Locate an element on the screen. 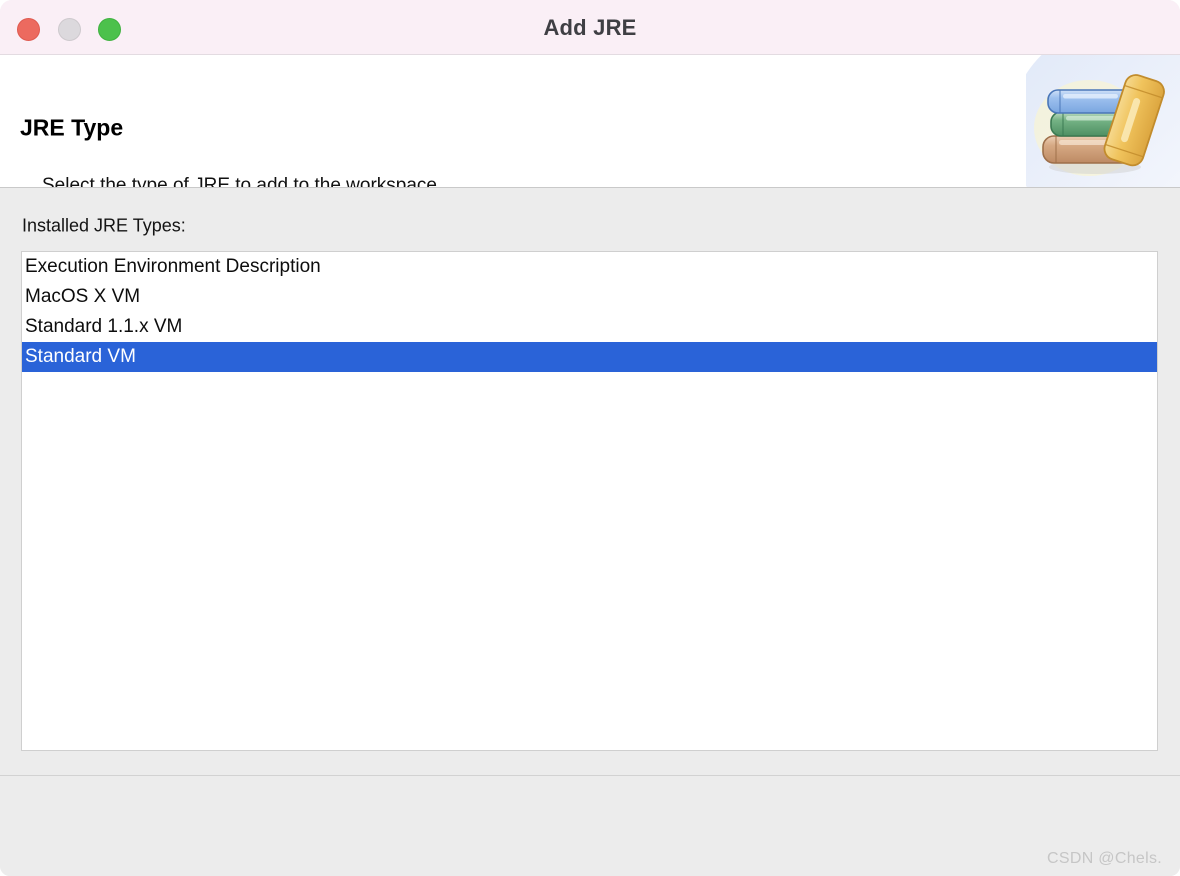 This screenshot has height=876, width=1180. list-item-selected: Standard VM is located at coordinates (589, 357).